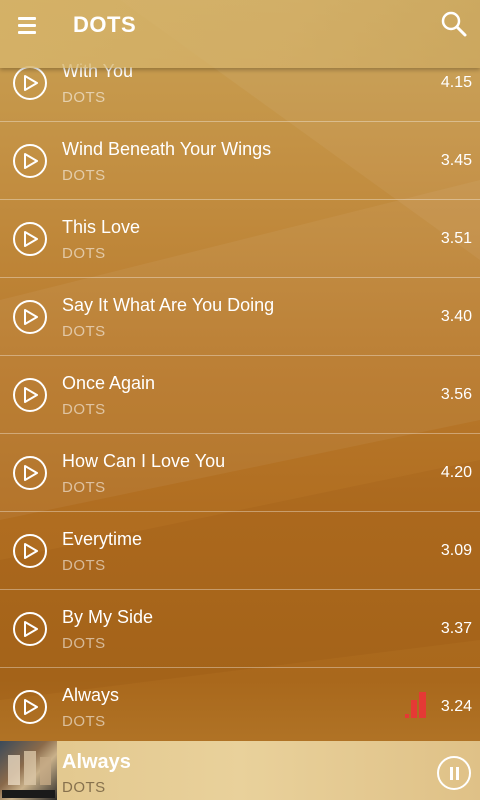  Describe the element at coordinates (456, 316) in the screenshot. I see `song-duration: 3.40` at that location.